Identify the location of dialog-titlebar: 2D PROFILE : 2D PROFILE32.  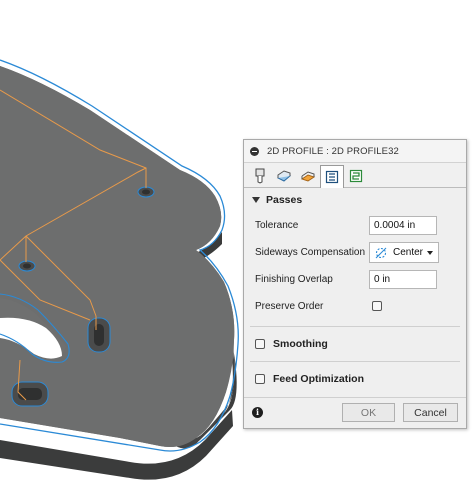
(355, 151).